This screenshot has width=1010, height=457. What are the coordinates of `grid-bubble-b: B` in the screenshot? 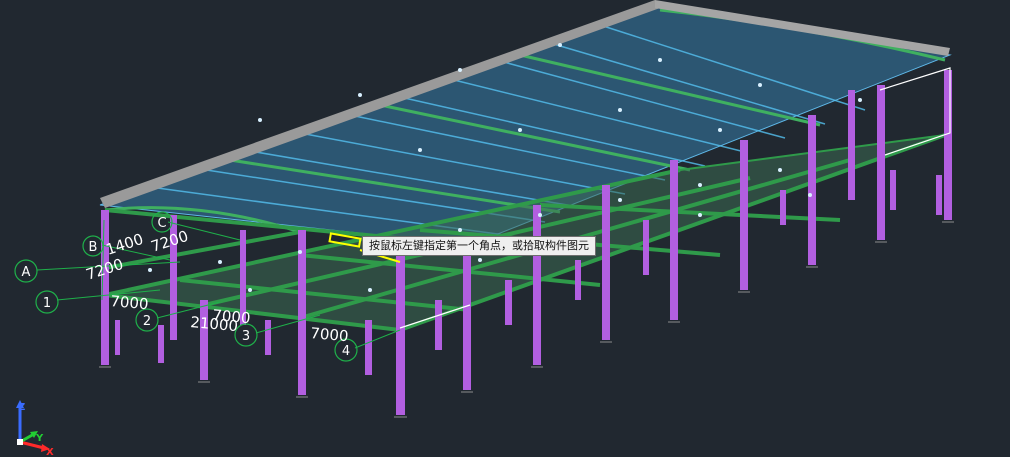 It's located at (93, 246).